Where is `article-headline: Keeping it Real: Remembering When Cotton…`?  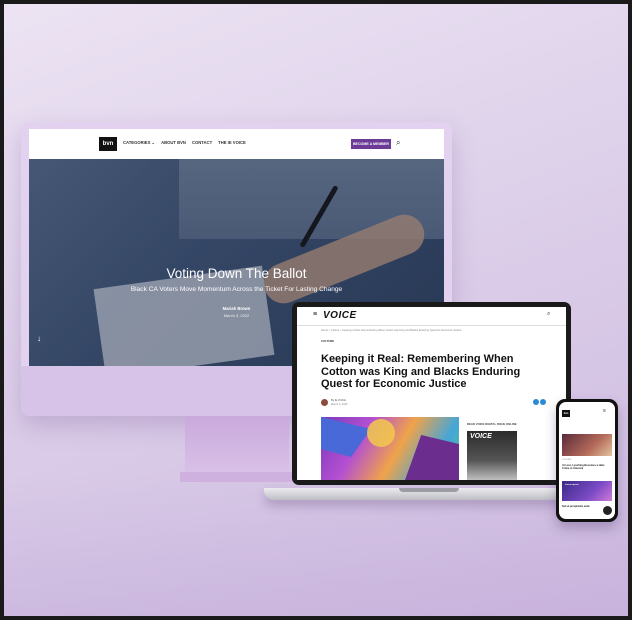
article-headline: Keeping it Real: Remembering When Cotton… is located at coordinates (421, 371).